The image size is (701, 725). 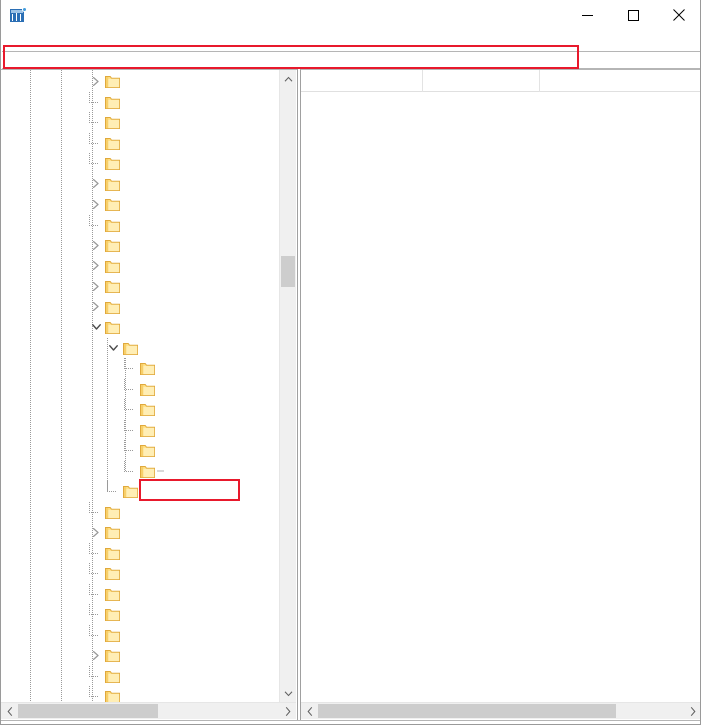 I want to click on column-header-type, so click(x=481, y=81).